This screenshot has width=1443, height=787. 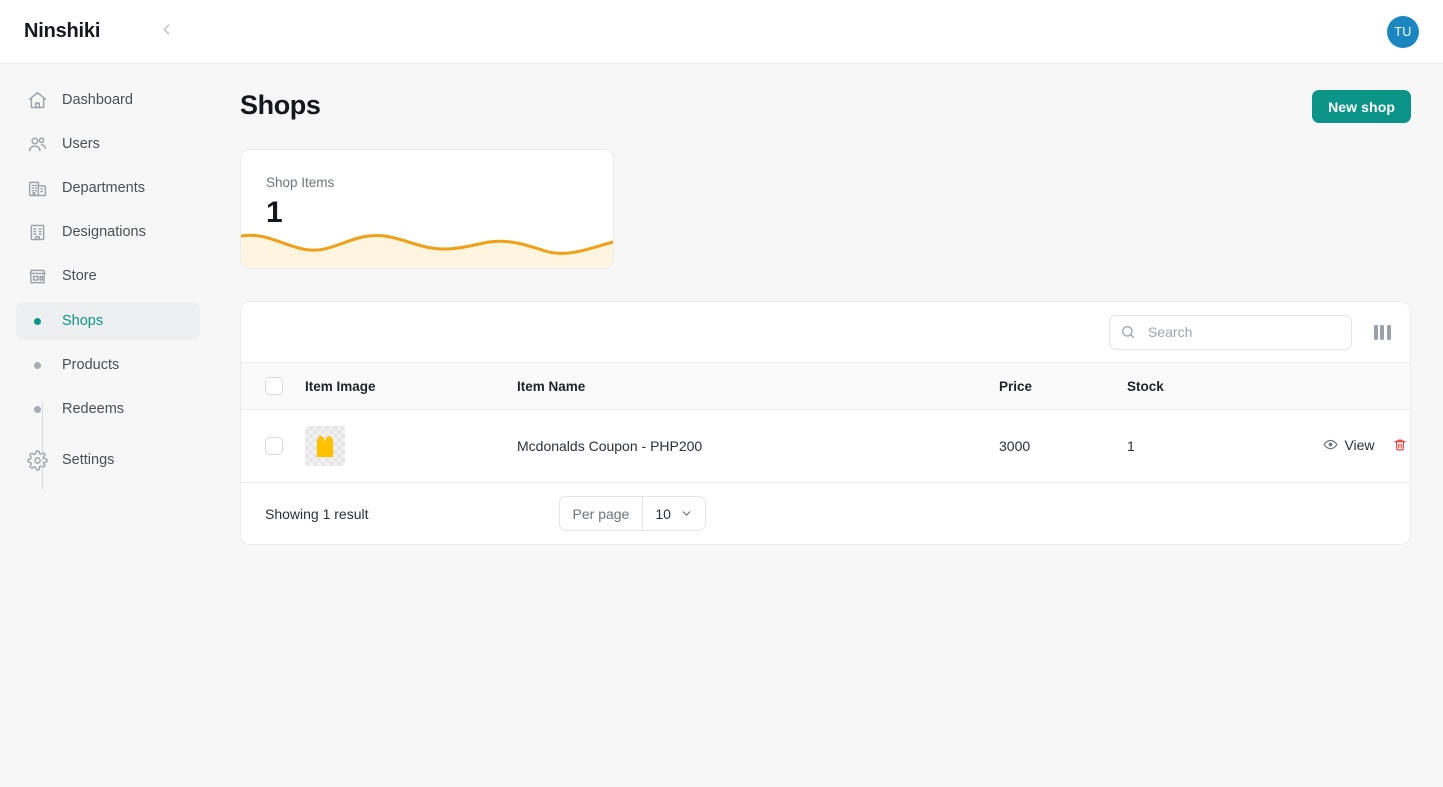 What do you see at coordinates (1331, 444) in the screenshot?
I see `eye-icon` at bounding box center [1331, 444].